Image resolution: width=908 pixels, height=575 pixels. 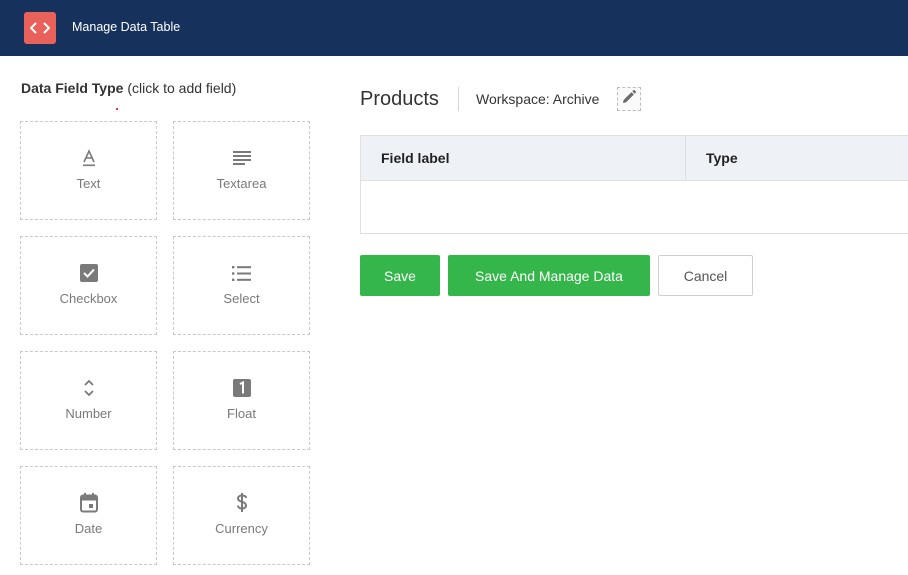 I want to click on field-tile-label: Text, so click(x=88, y=183).